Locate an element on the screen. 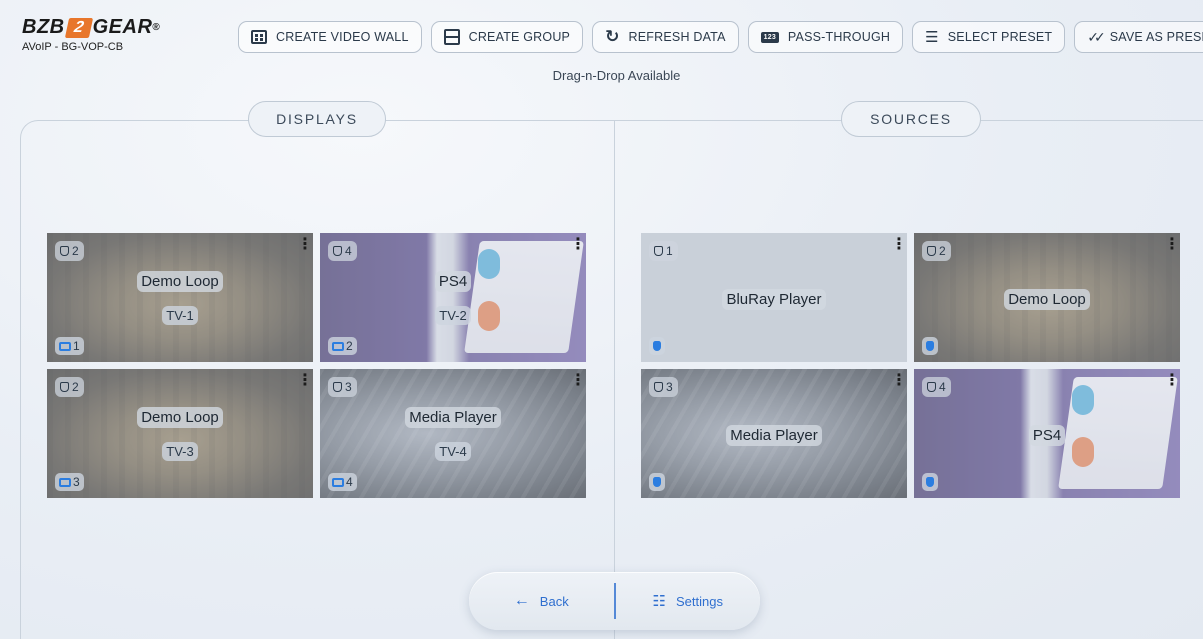  display-tile: 4 ⋮ PS4 TV-2 2 is located at coordinates (453, 297).